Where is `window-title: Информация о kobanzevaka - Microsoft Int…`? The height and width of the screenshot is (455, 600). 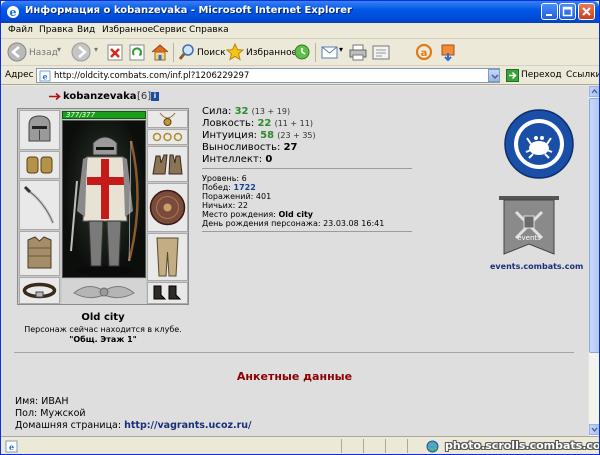 window-title: Информация о kobanzevaka - Microsoft Int… is located at coordinates (188, 10).